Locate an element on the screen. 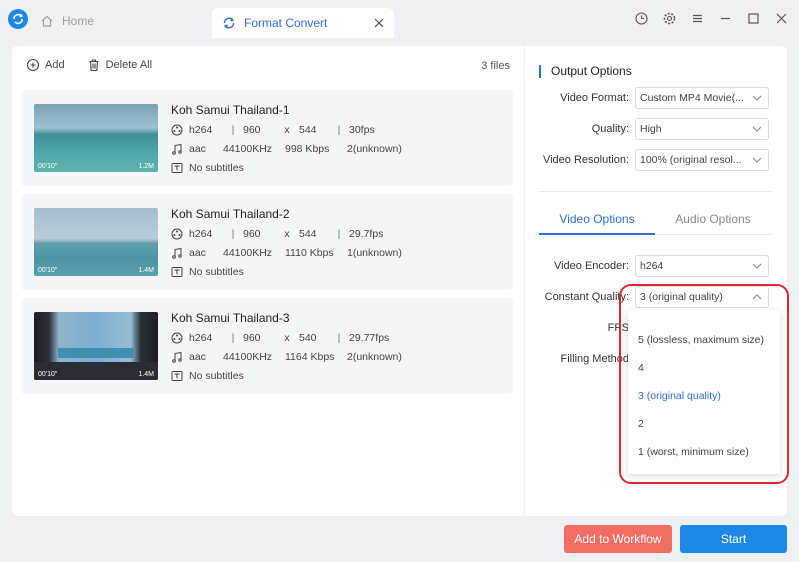 The image size is (799, 562). encoder-select: h264 is located at coordinates (702, 266).